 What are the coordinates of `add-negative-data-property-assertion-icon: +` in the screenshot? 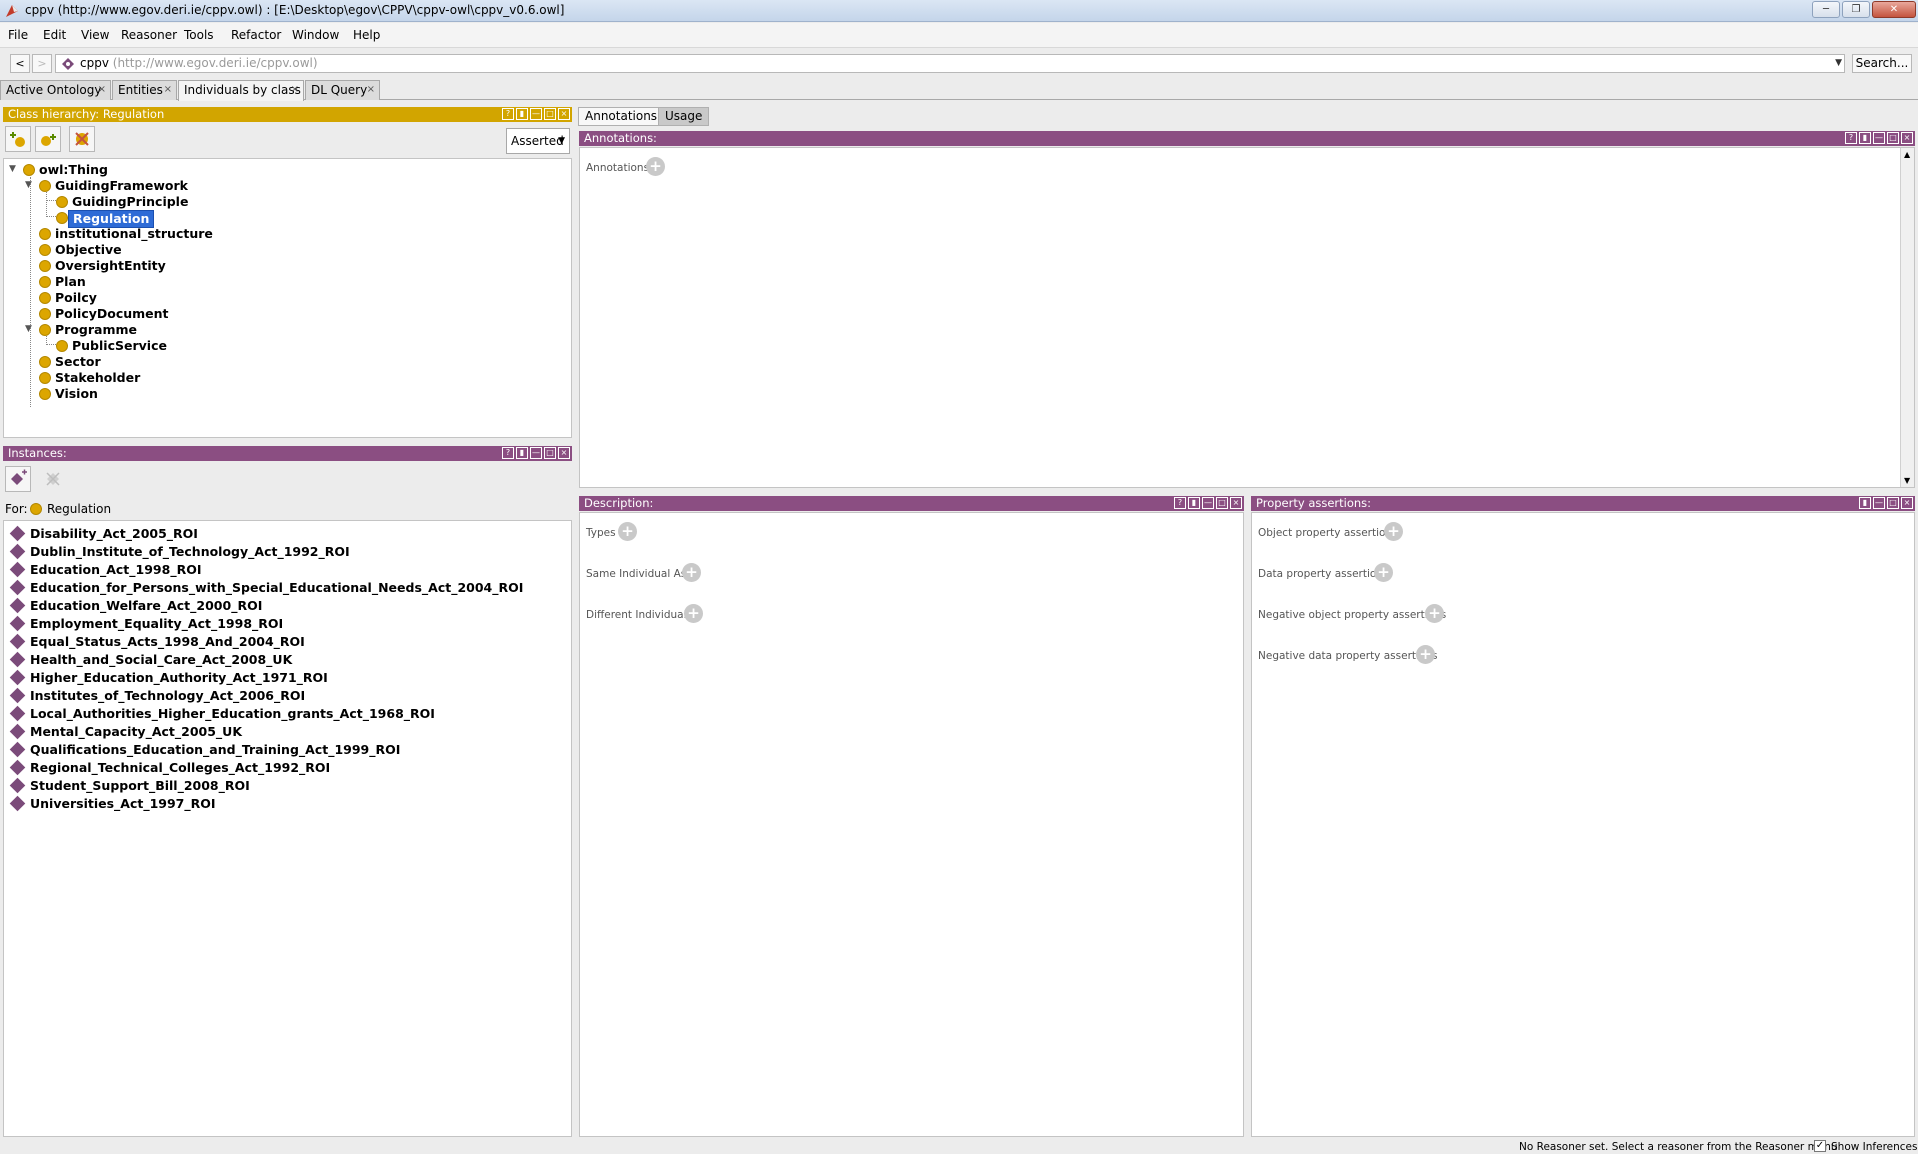 It's located at (1425, 654).